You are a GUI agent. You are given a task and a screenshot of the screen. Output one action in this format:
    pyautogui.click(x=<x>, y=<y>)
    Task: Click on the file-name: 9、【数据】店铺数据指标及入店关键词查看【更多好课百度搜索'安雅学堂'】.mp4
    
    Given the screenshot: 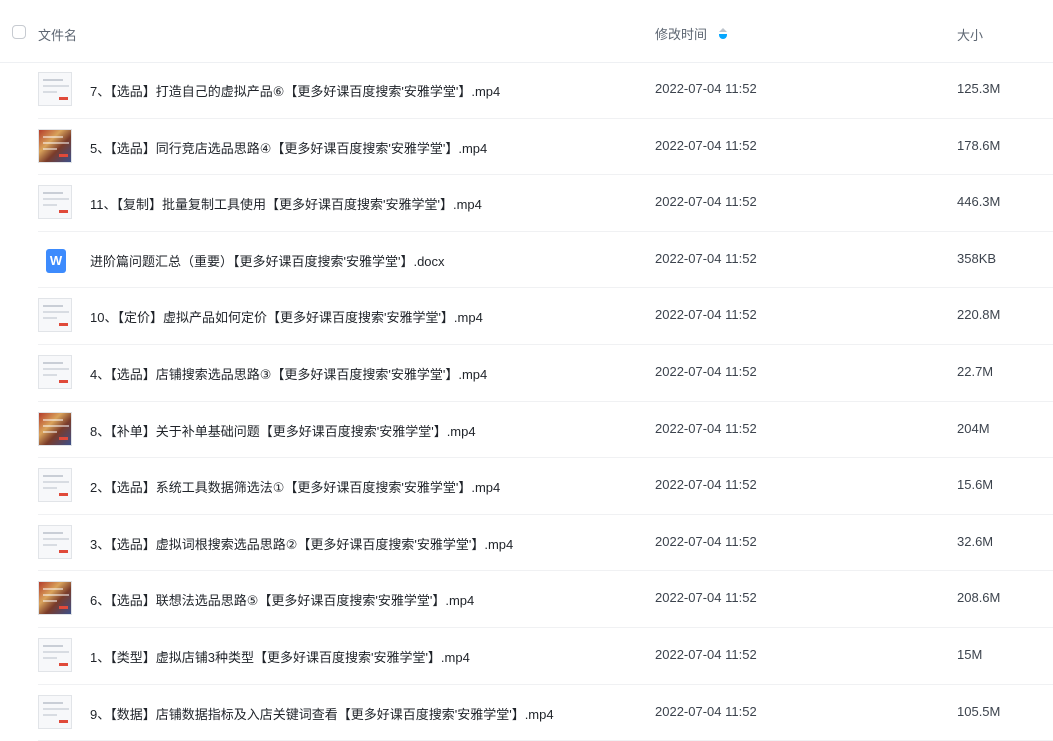 What is the action you would take?
    pyautogui.click(x=322, y=713)
    